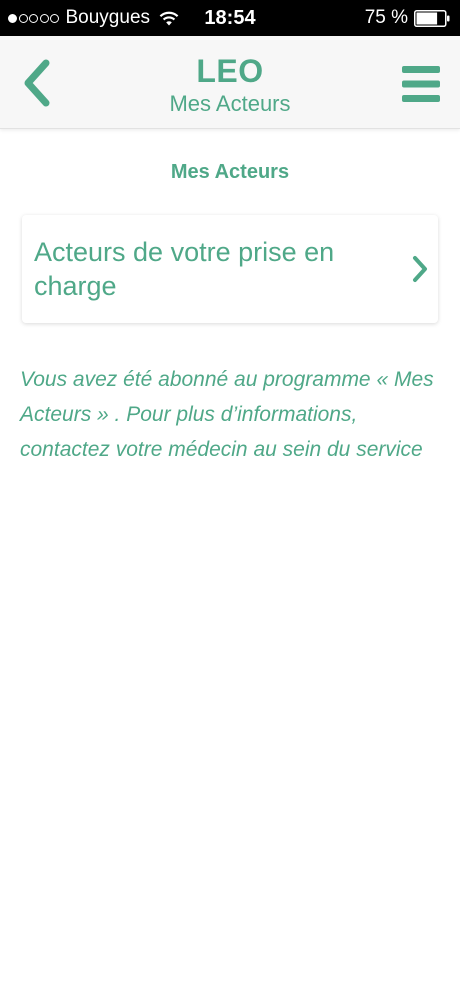  What do you see at coordinates (230, 71) in the screenshot?
I see `app-title: LEO` at bounding box center [230, 71].